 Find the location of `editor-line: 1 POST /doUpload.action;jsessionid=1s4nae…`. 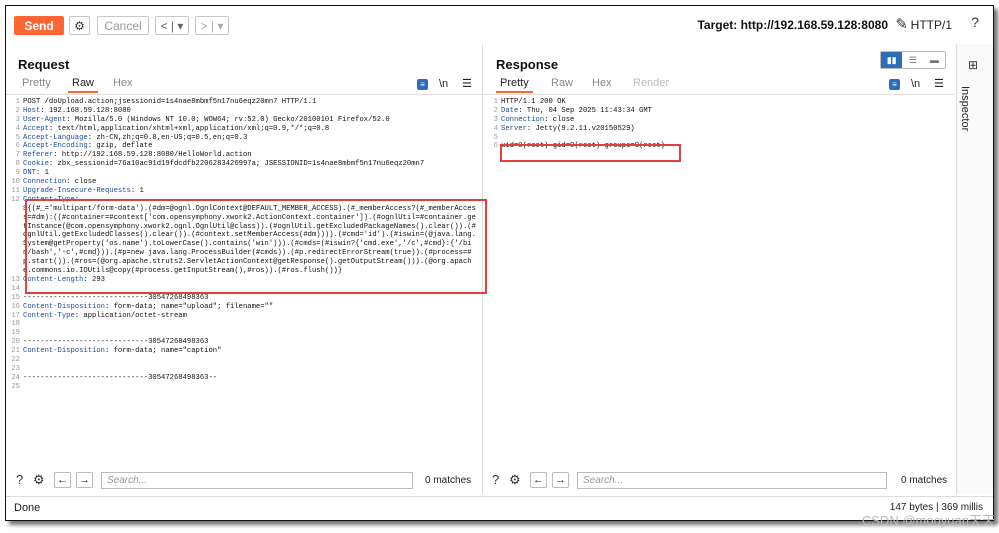

editor-line: 1 POST /doUpload.action;jsessionid=1s4nae… is located at coordinates (244, 102).